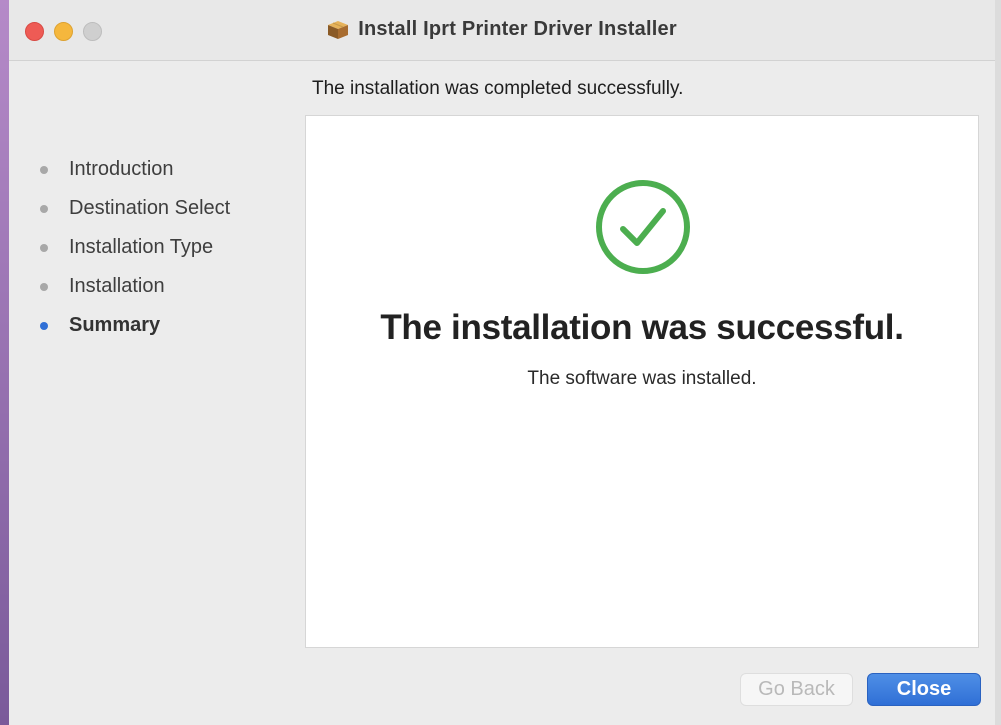 Image resolution: width=1001 pixels, height=725 pixels. I want to click on window-edge-left, so click(4, 362).